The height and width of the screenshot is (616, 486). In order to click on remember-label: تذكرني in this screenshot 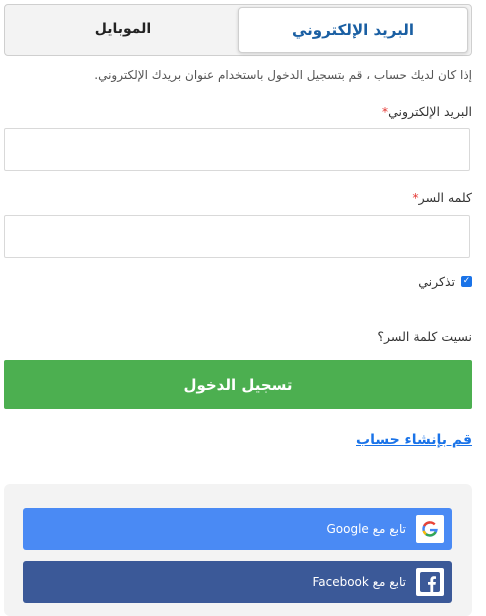, I will do `click(436, 281)`.